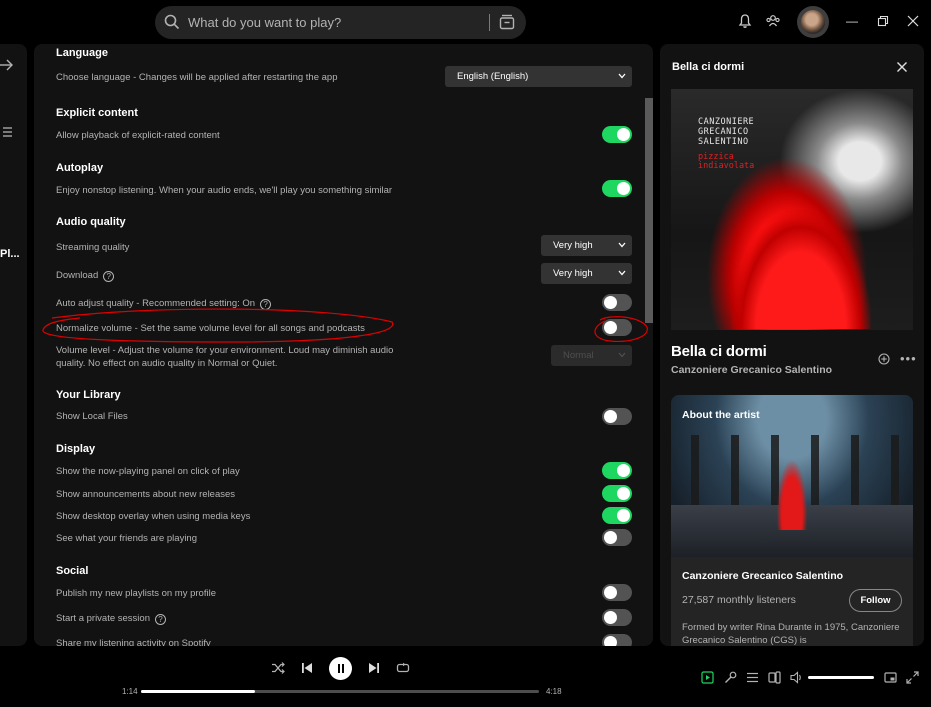 The width and height of the screenshot is (931, 707). I want to click on download-quality-select: Very high, so click(586, 273).